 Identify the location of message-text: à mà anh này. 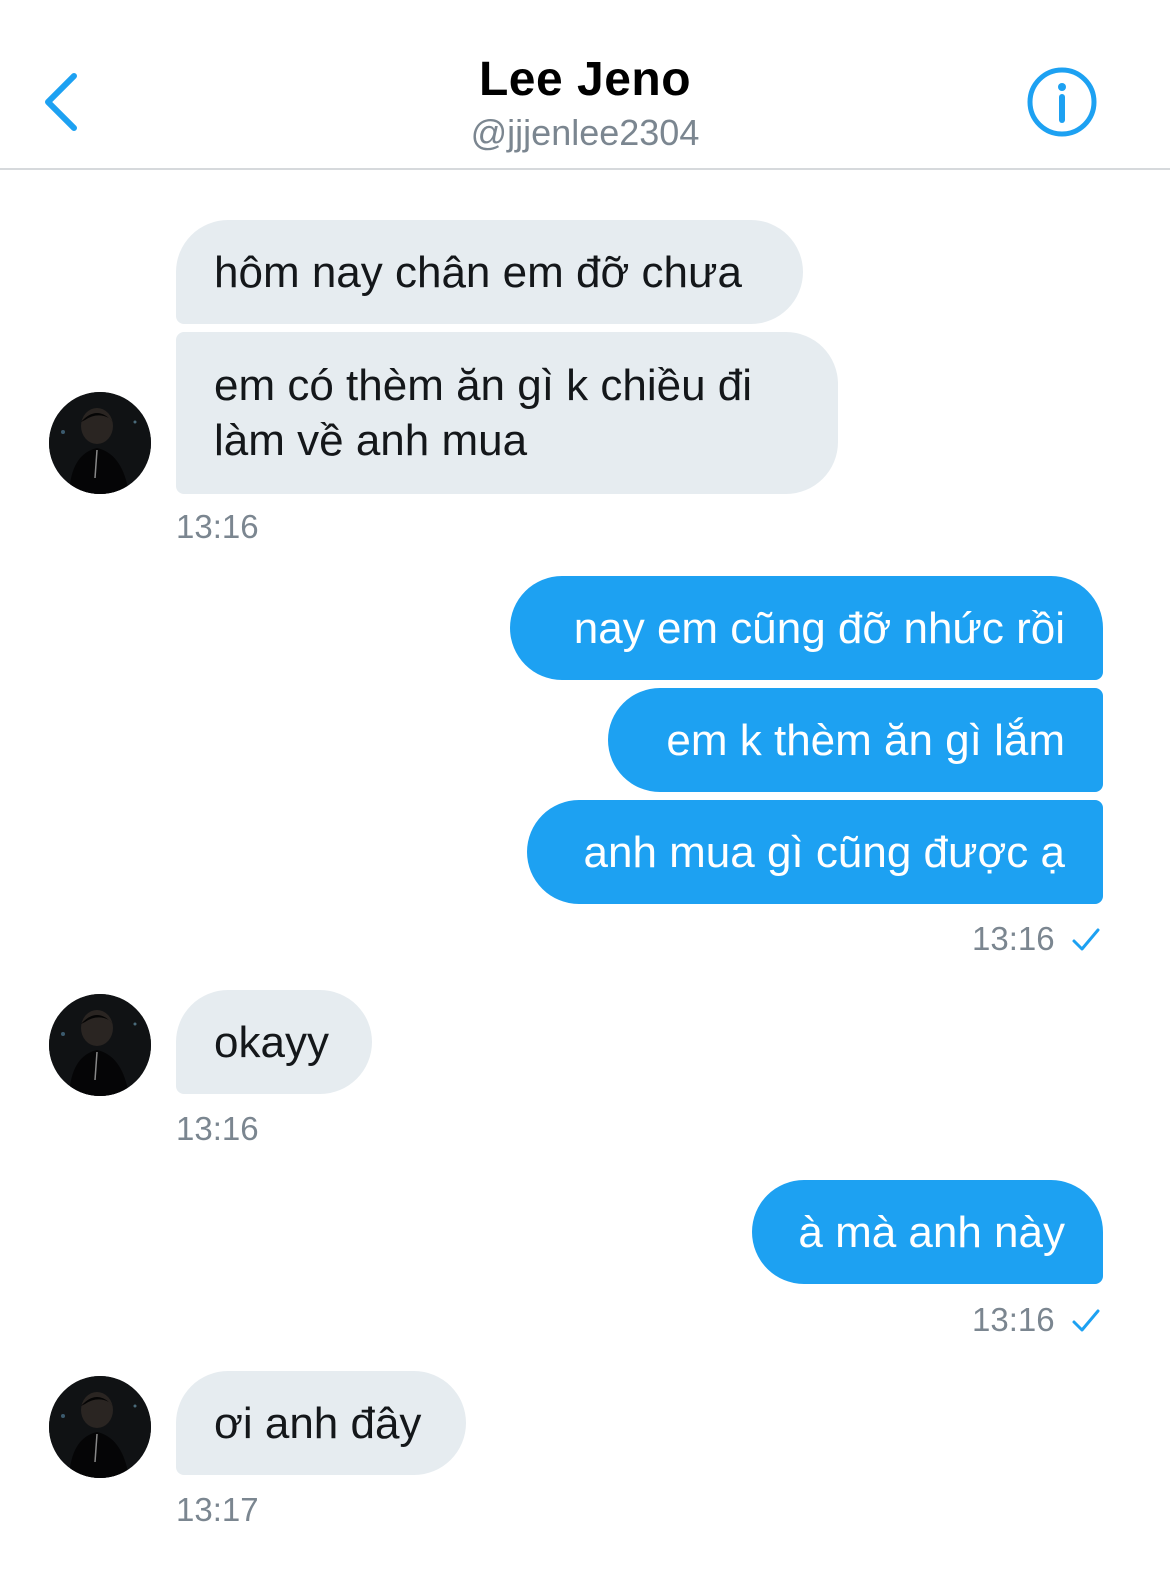
(931, 1232).